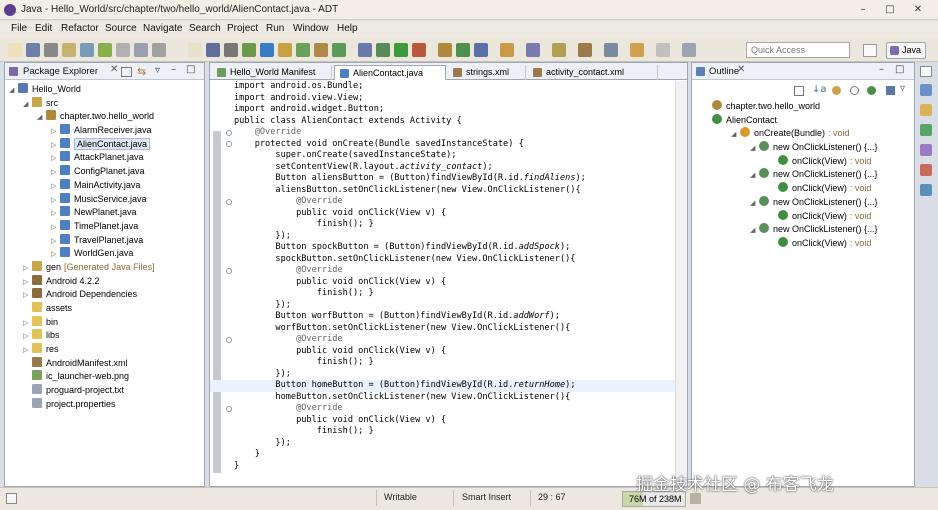  What do you see at coordinates (123, 50) in the screenshot?
I see `toolbar-layout-icon` at bounding box center [123, 50].